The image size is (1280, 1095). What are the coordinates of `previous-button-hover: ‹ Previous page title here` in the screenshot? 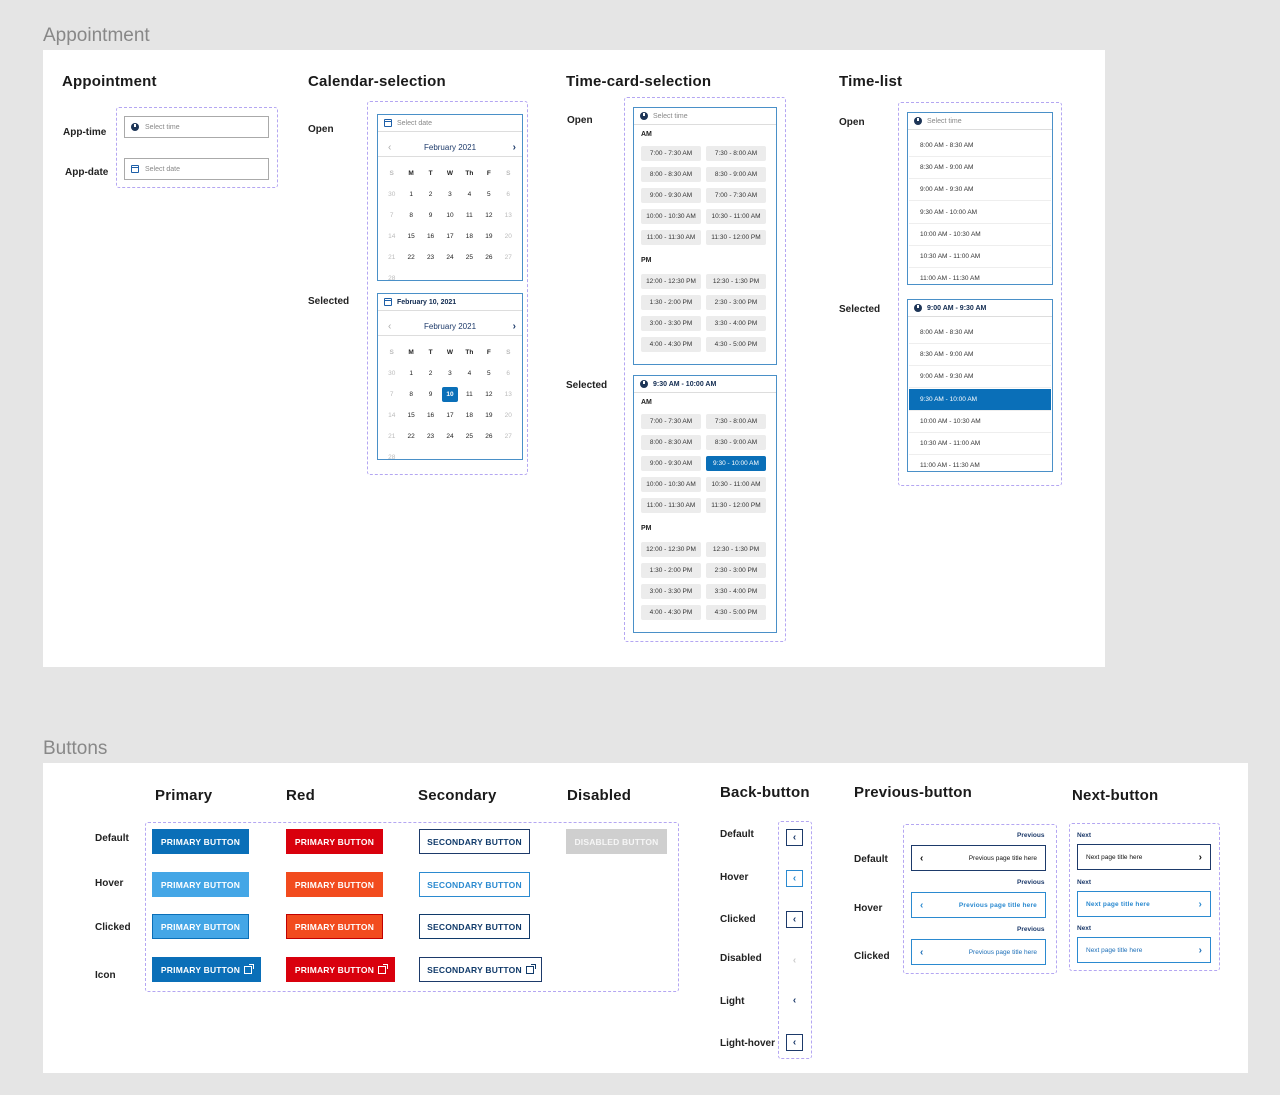 It's located at (978, 905).